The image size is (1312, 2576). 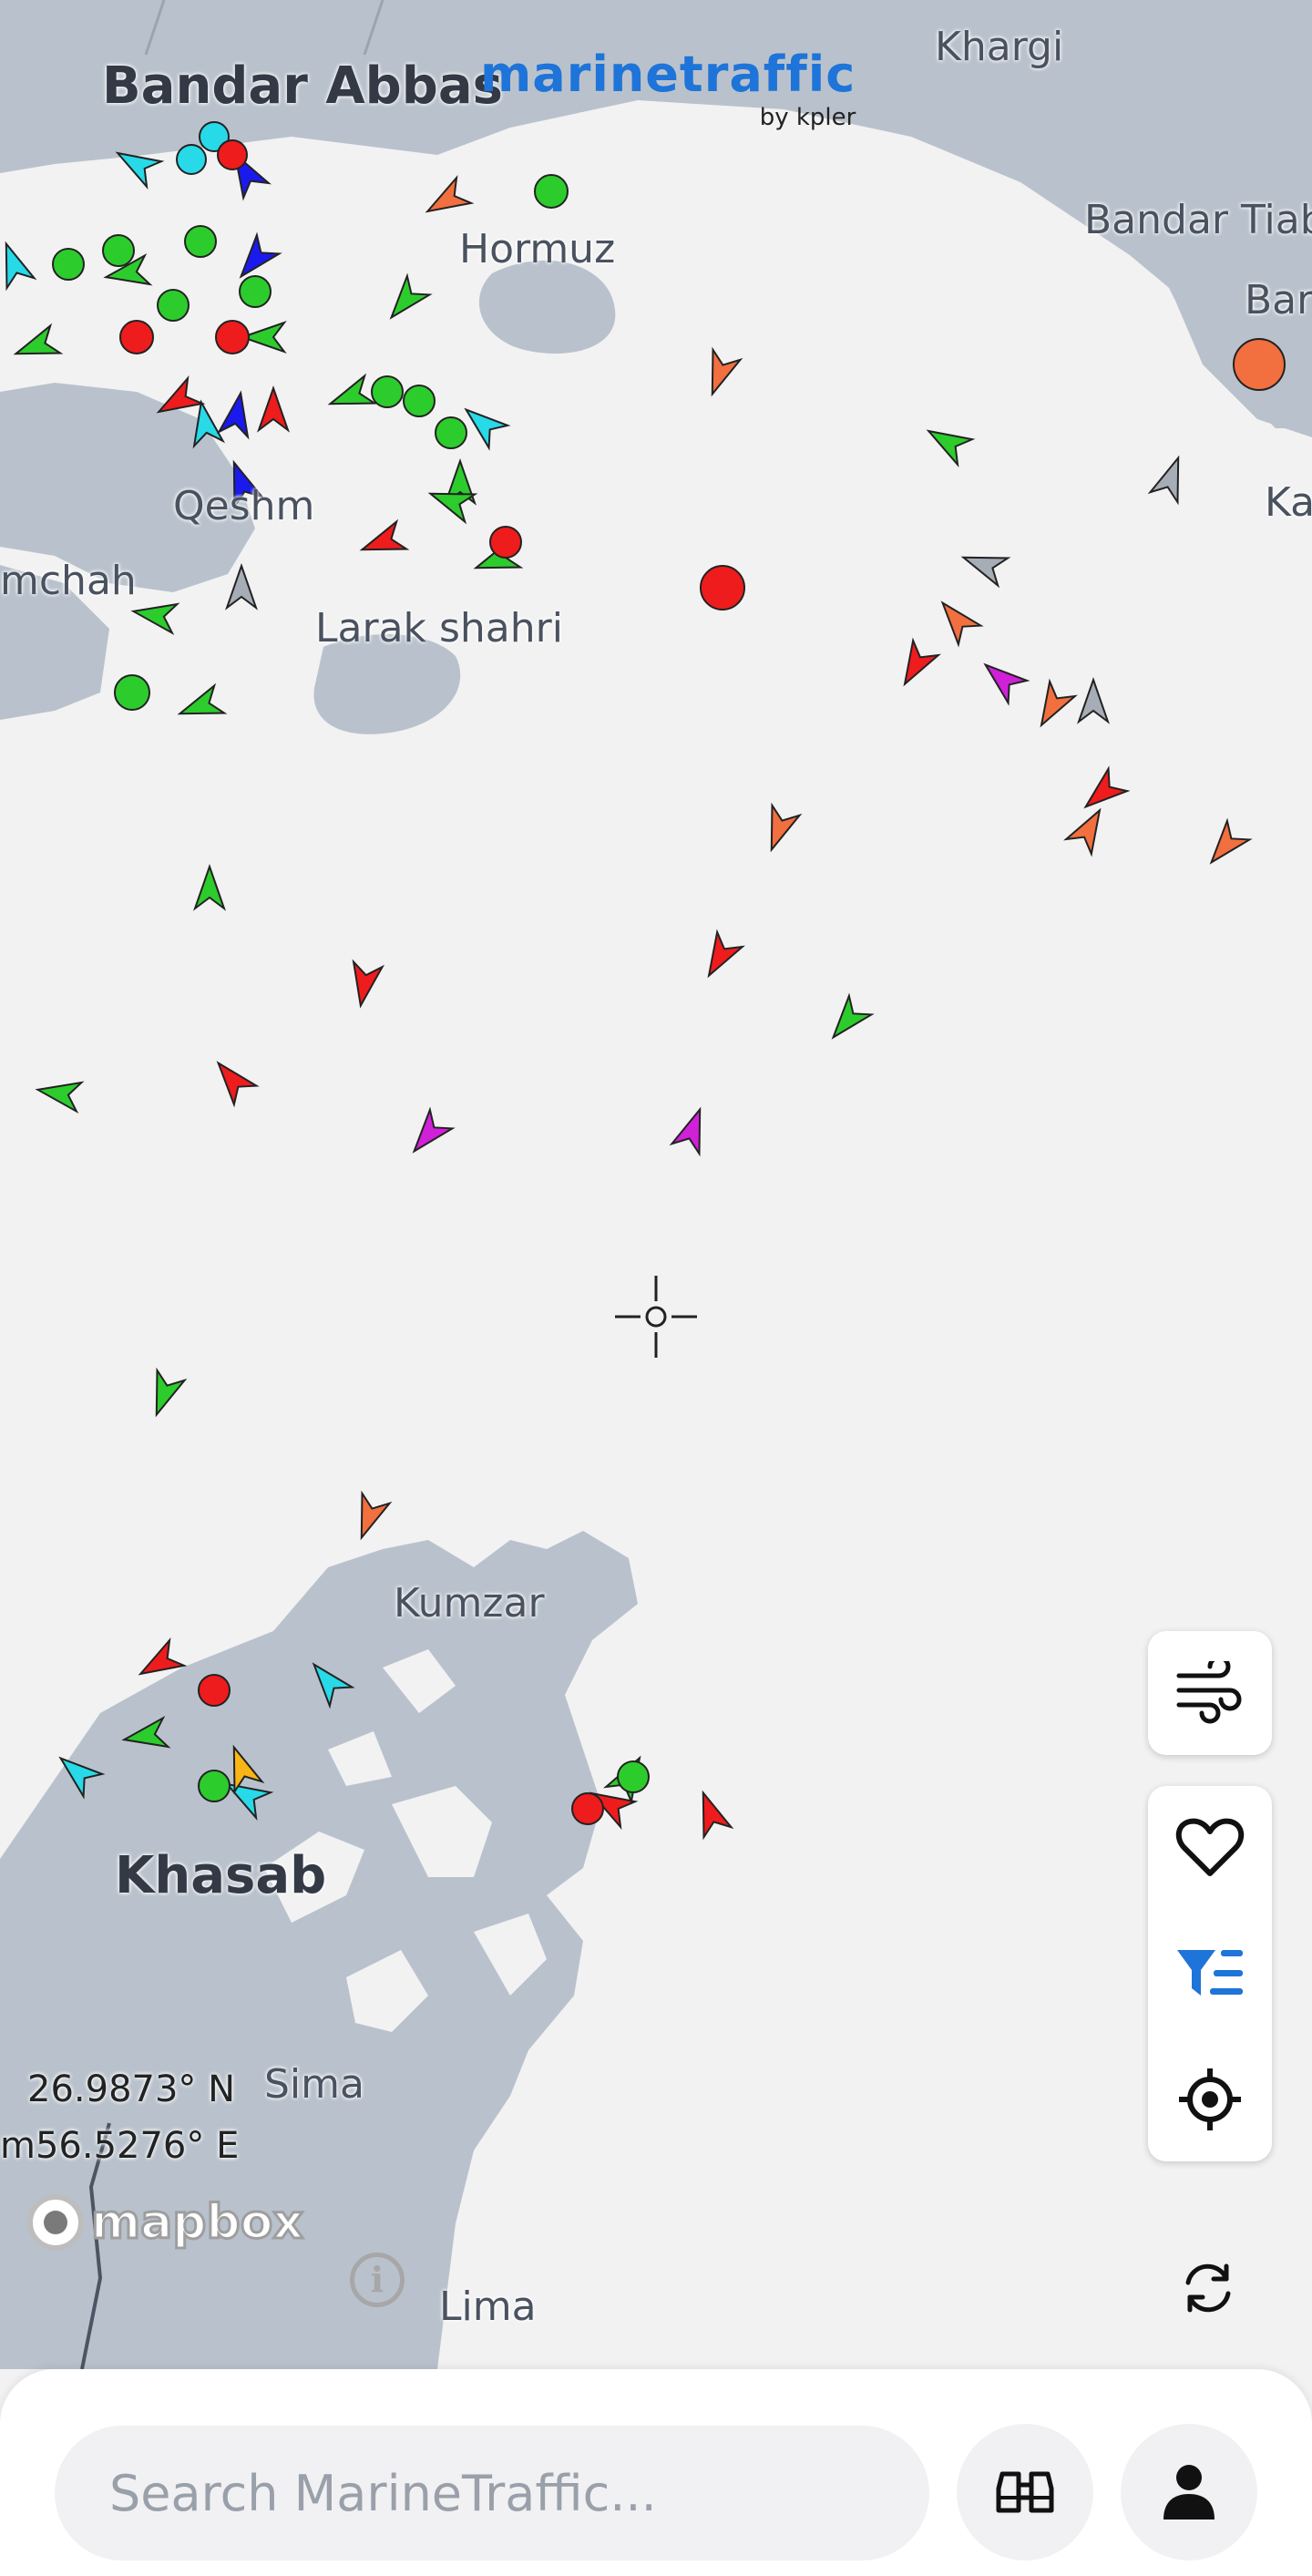 What do you see at coordinates (668, 74) in the screenshot?
I see `logo-wordmark: marinetraffic` at bounding box center [668, 74].